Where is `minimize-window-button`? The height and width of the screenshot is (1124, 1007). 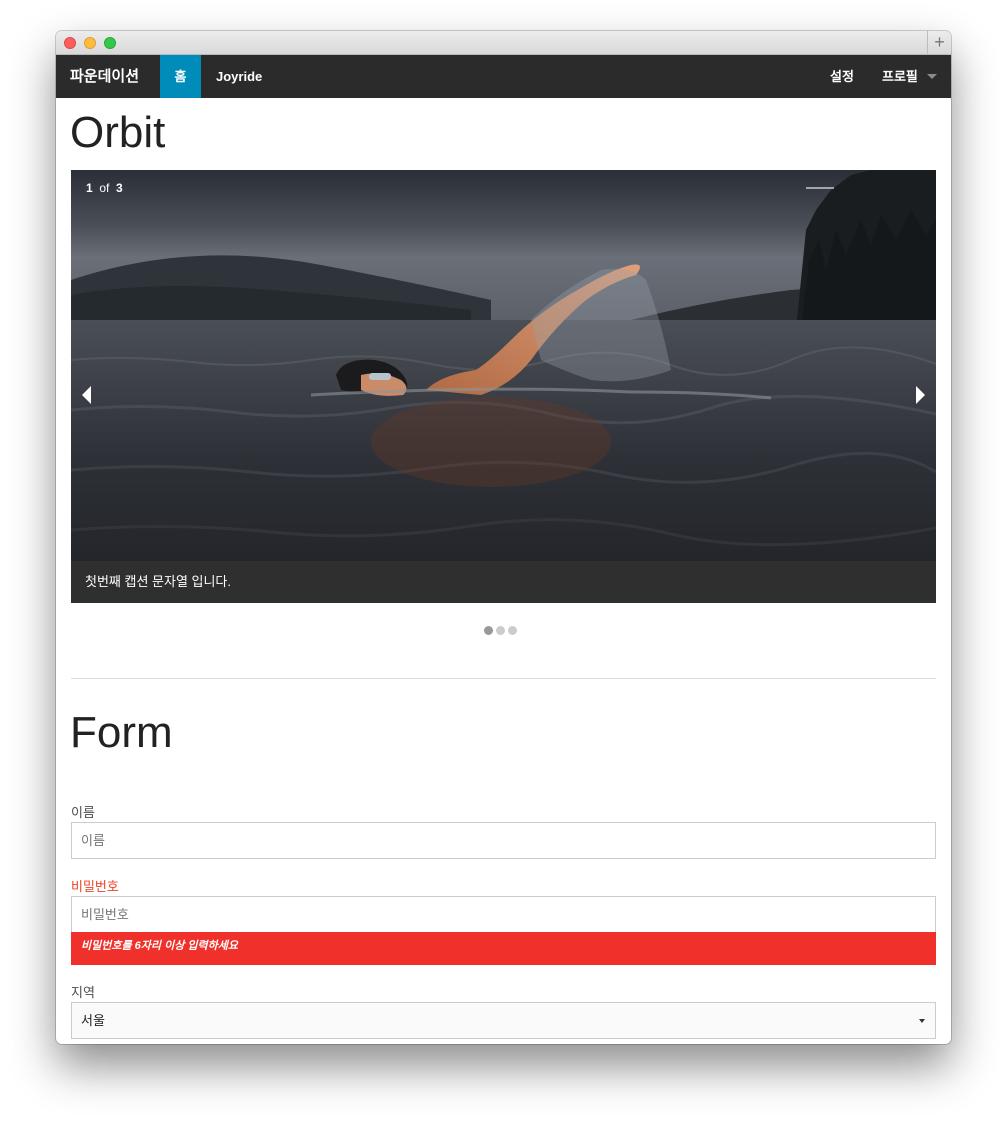 minimize-window-button is located at coordinates (90, 43).